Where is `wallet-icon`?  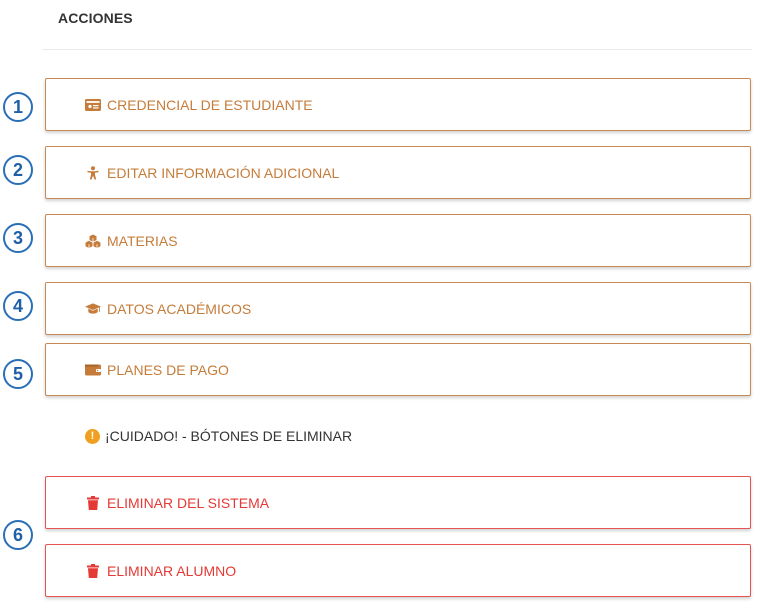 wallet-icon is located at coordinates (93, 370).